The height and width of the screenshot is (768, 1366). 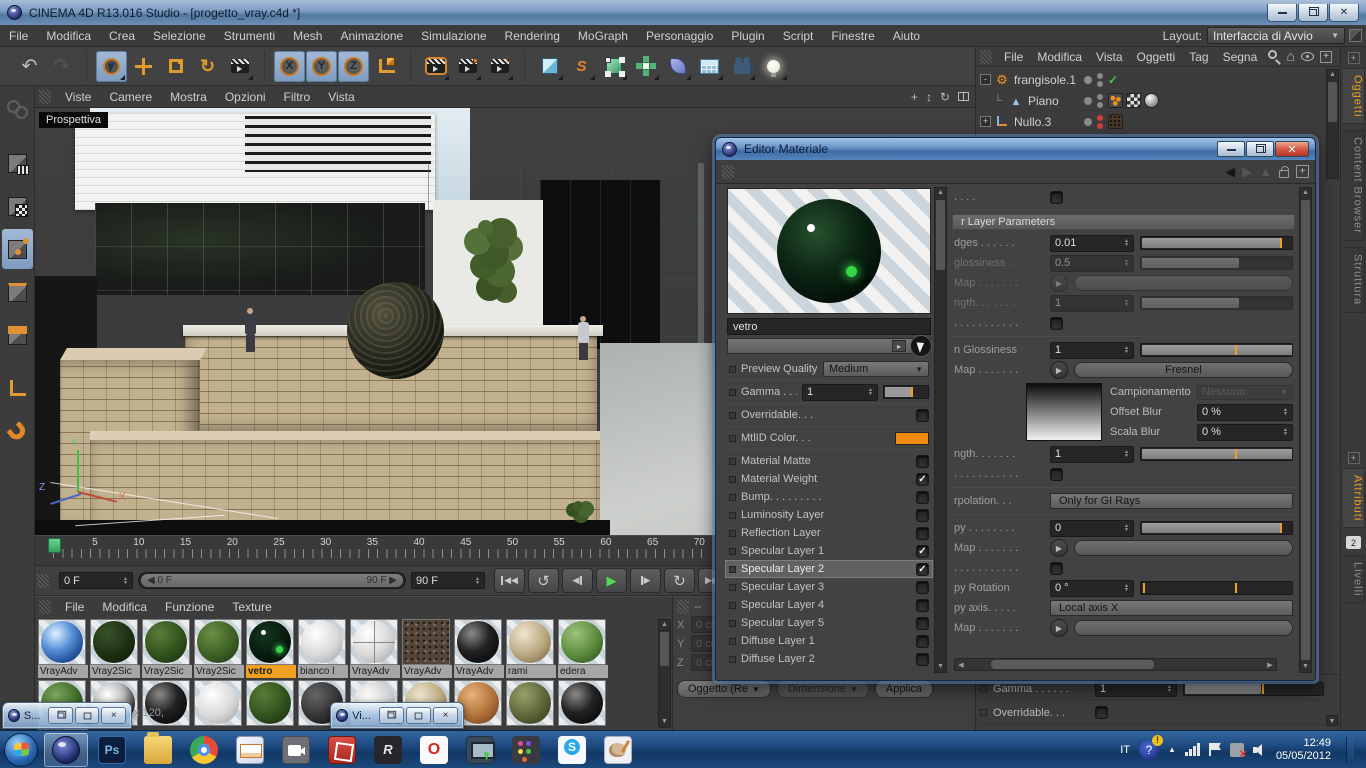 What do you see at coordinates (543, 580) in the screenshot?
I see `play-reverse-button: ↺` at bounding box center [543, 580].